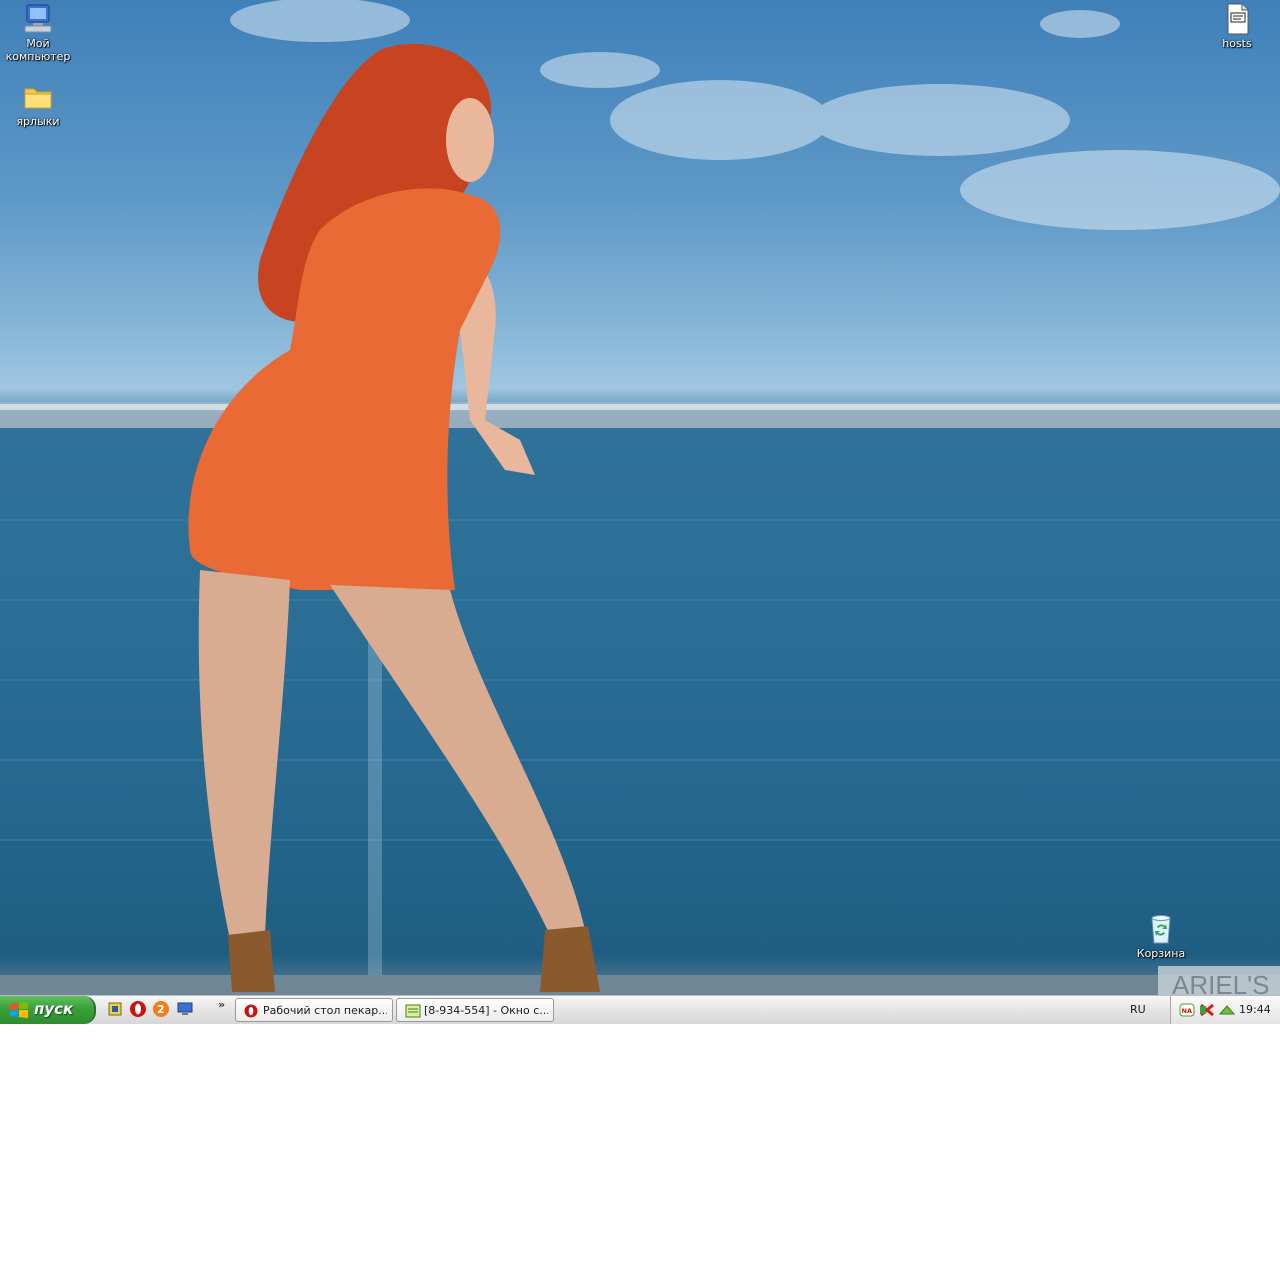 The width and height of the screenshot is (1280, 1280). Describe the element at coordinates (54, 1009) in the screenshot. I see `start-label: пуск` at that location.